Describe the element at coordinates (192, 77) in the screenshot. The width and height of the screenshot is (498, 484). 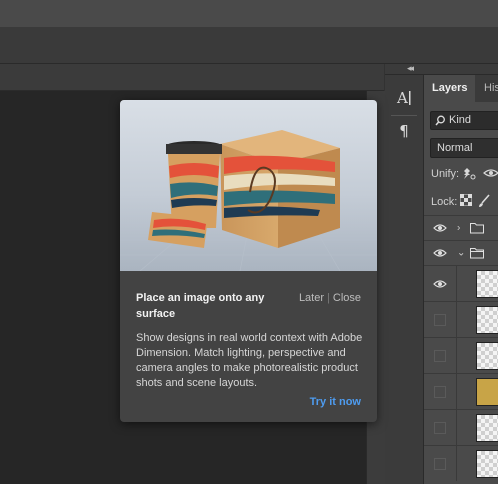
I see `document-tab-strip` at that location.